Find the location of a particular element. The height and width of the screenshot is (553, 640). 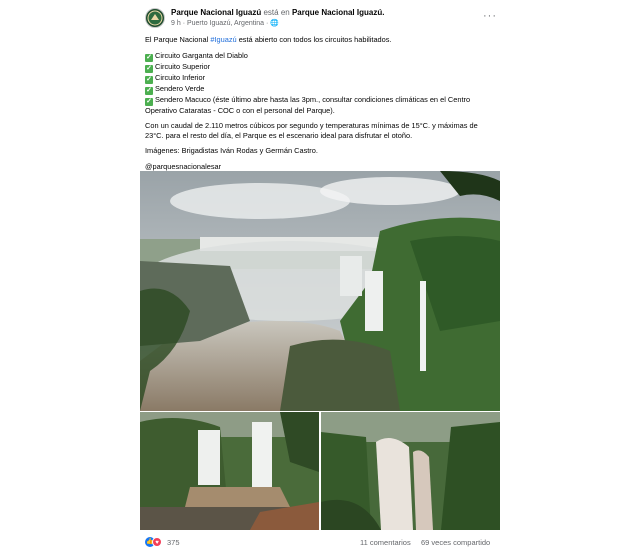

author-name: Parque Nacional Iguazú is located at coordinates (216, 12).